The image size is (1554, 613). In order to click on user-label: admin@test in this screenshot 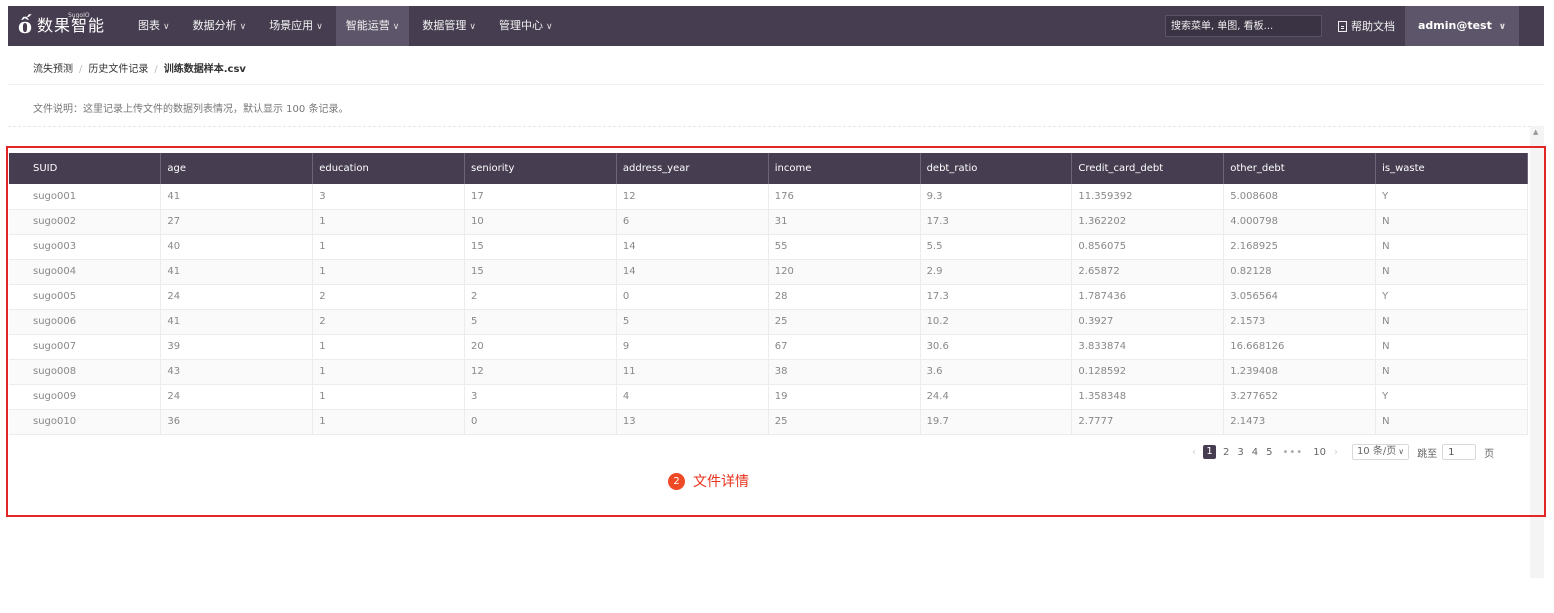, I will do `click(1454, 25)`.